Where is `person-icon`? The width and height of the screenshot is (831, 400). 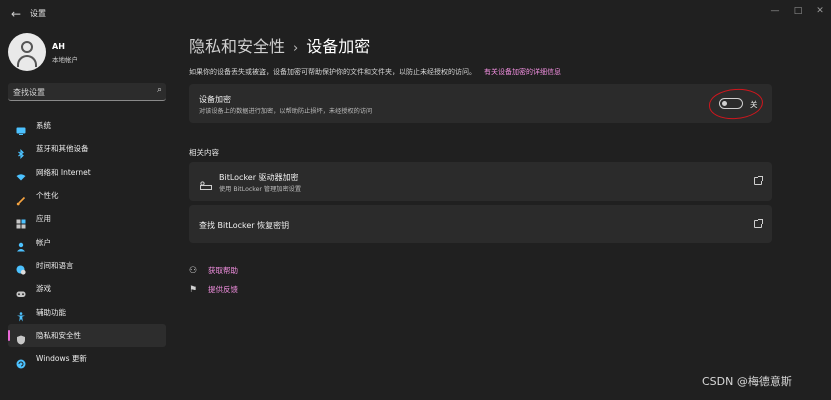
person-icon is located at coordinates (21, 244).